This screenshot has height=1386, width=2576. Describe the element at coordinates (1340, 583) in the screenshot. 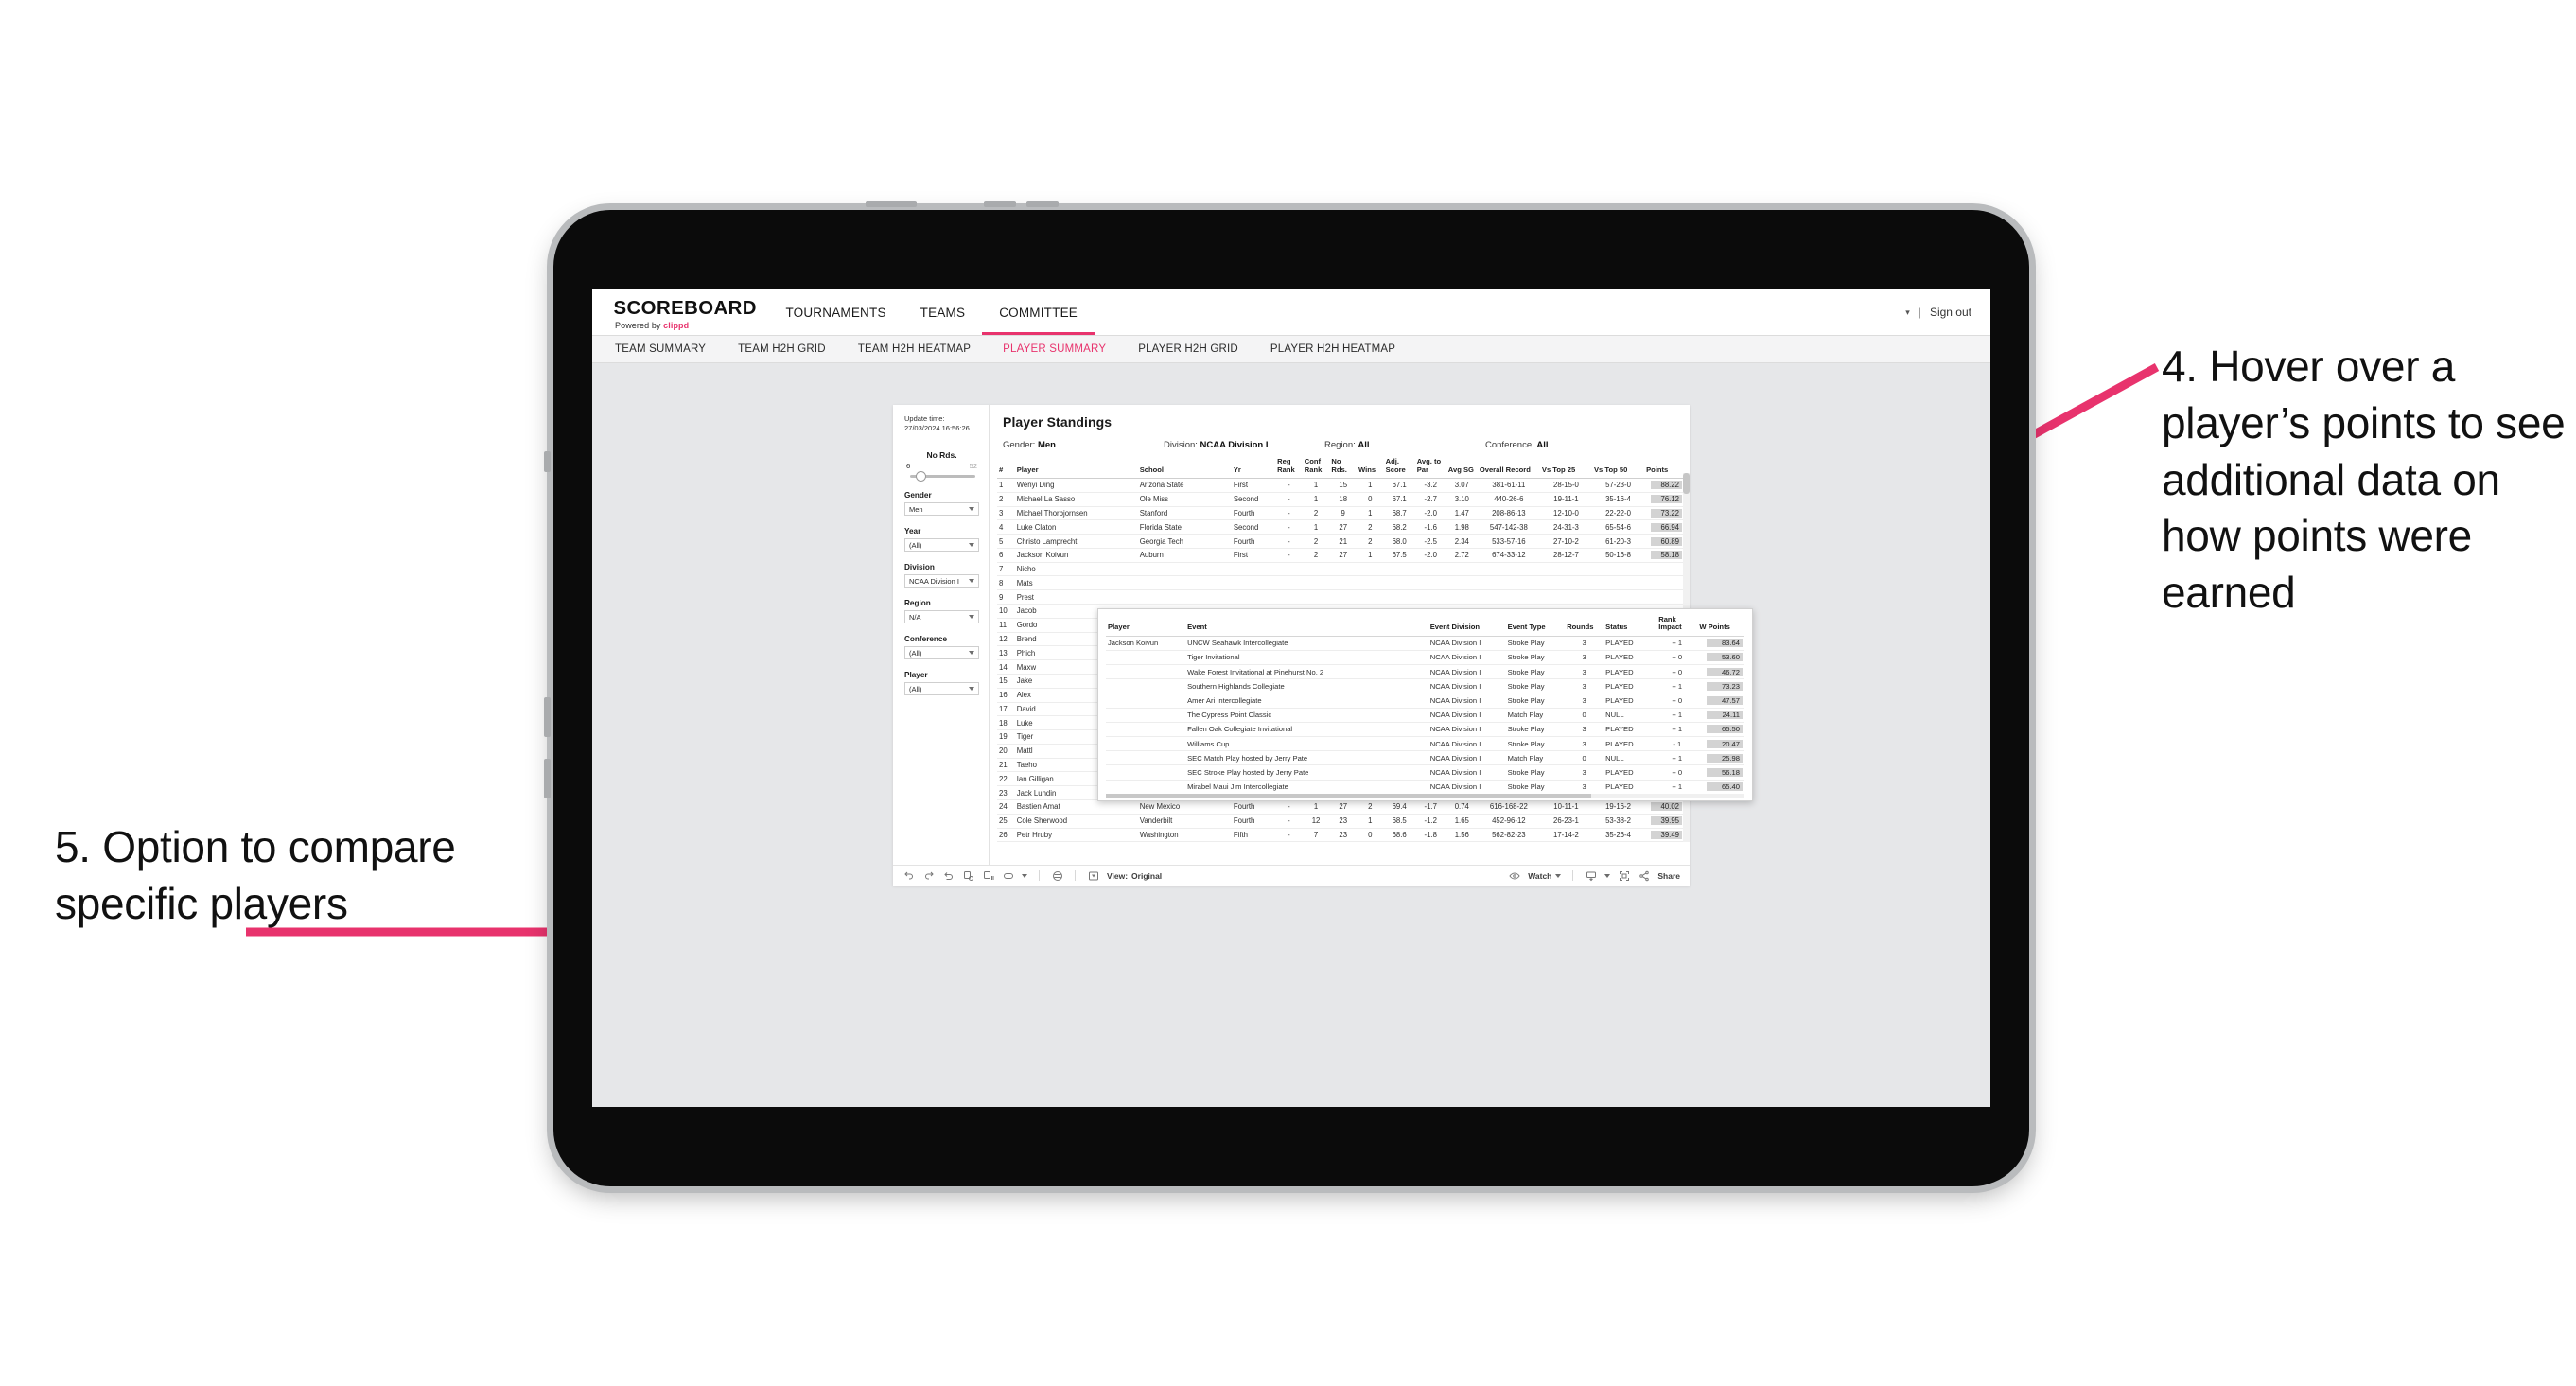

I see `table-row: 8 Mats` at that location.